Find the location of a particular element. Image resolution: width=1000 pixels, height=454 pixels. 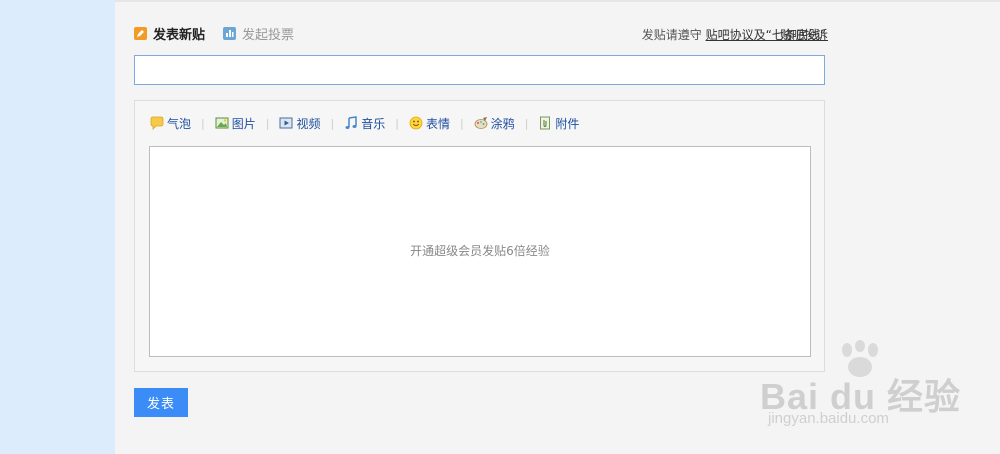

tab-poll: 发起投票 is located at coordinates (258, 33).